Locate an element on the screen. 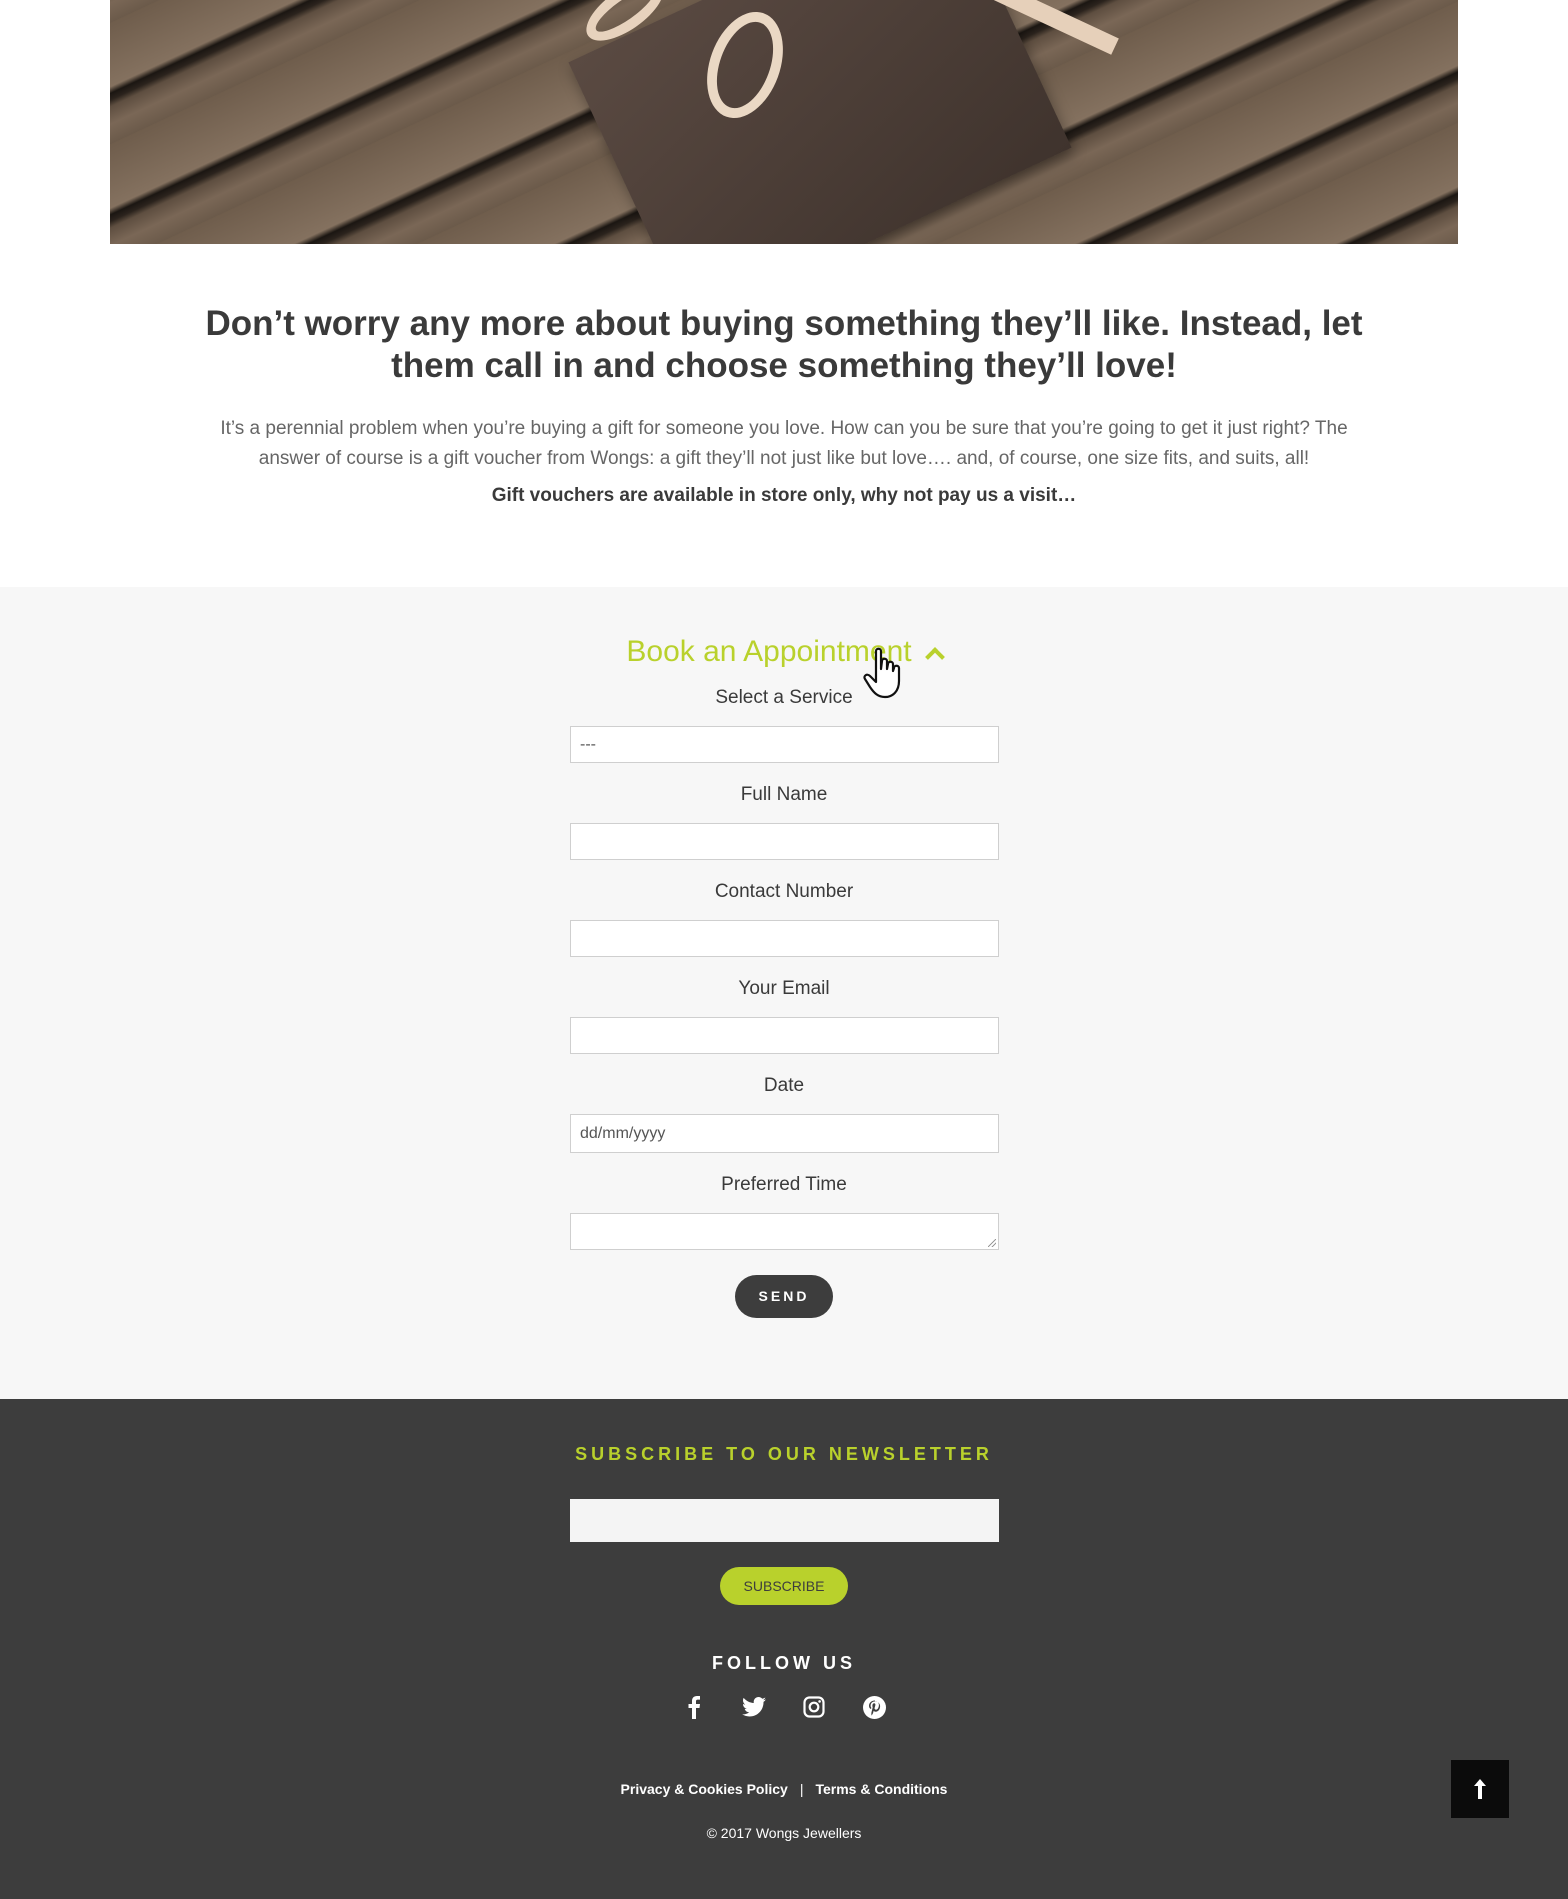  email-label: Your Email is located at coordinates (784, 988).